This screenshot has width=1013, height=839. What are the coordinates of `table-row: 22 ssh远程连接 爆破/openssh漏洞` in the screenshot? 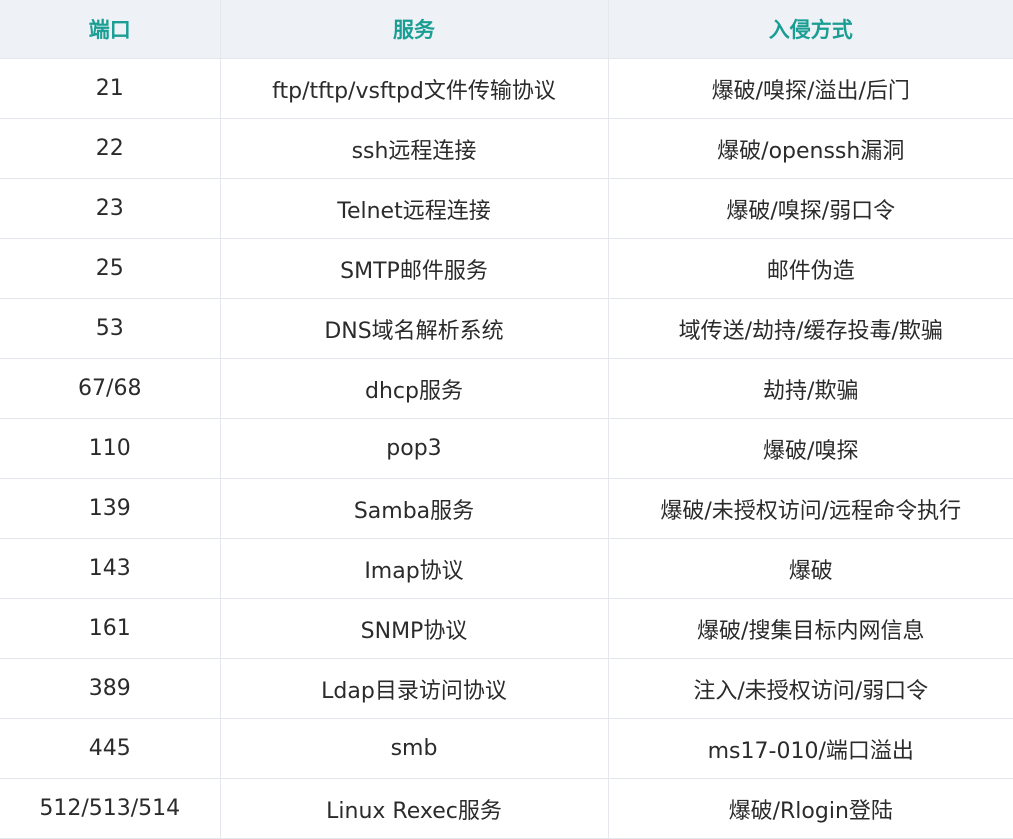 It's located at (506, 148).